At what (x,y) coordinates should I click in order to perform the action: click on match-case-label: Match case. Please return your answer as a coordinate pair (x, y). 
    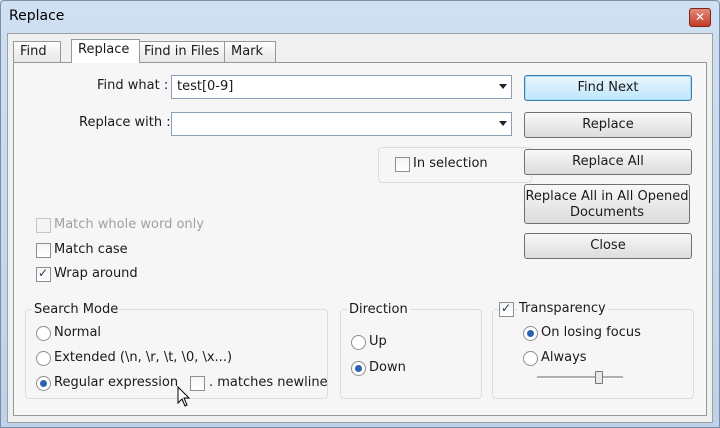
    Looking at the image, I should click on (91, 249).